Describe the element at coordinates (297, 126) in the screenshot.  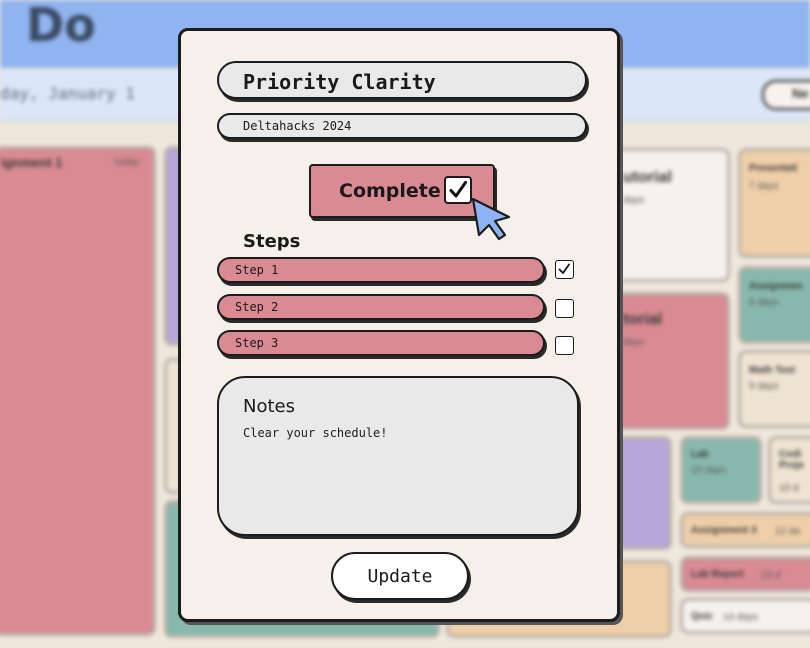
I see `project-text: Deltahacks 2024` at that location.